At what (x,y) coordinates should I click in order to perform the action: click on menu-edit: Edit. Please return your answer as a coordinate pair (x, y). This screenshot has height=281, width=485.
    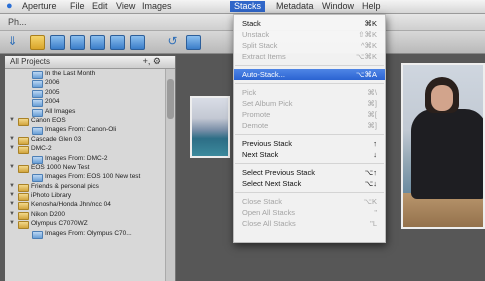
    Looking at the image, I should click on (100, 6).